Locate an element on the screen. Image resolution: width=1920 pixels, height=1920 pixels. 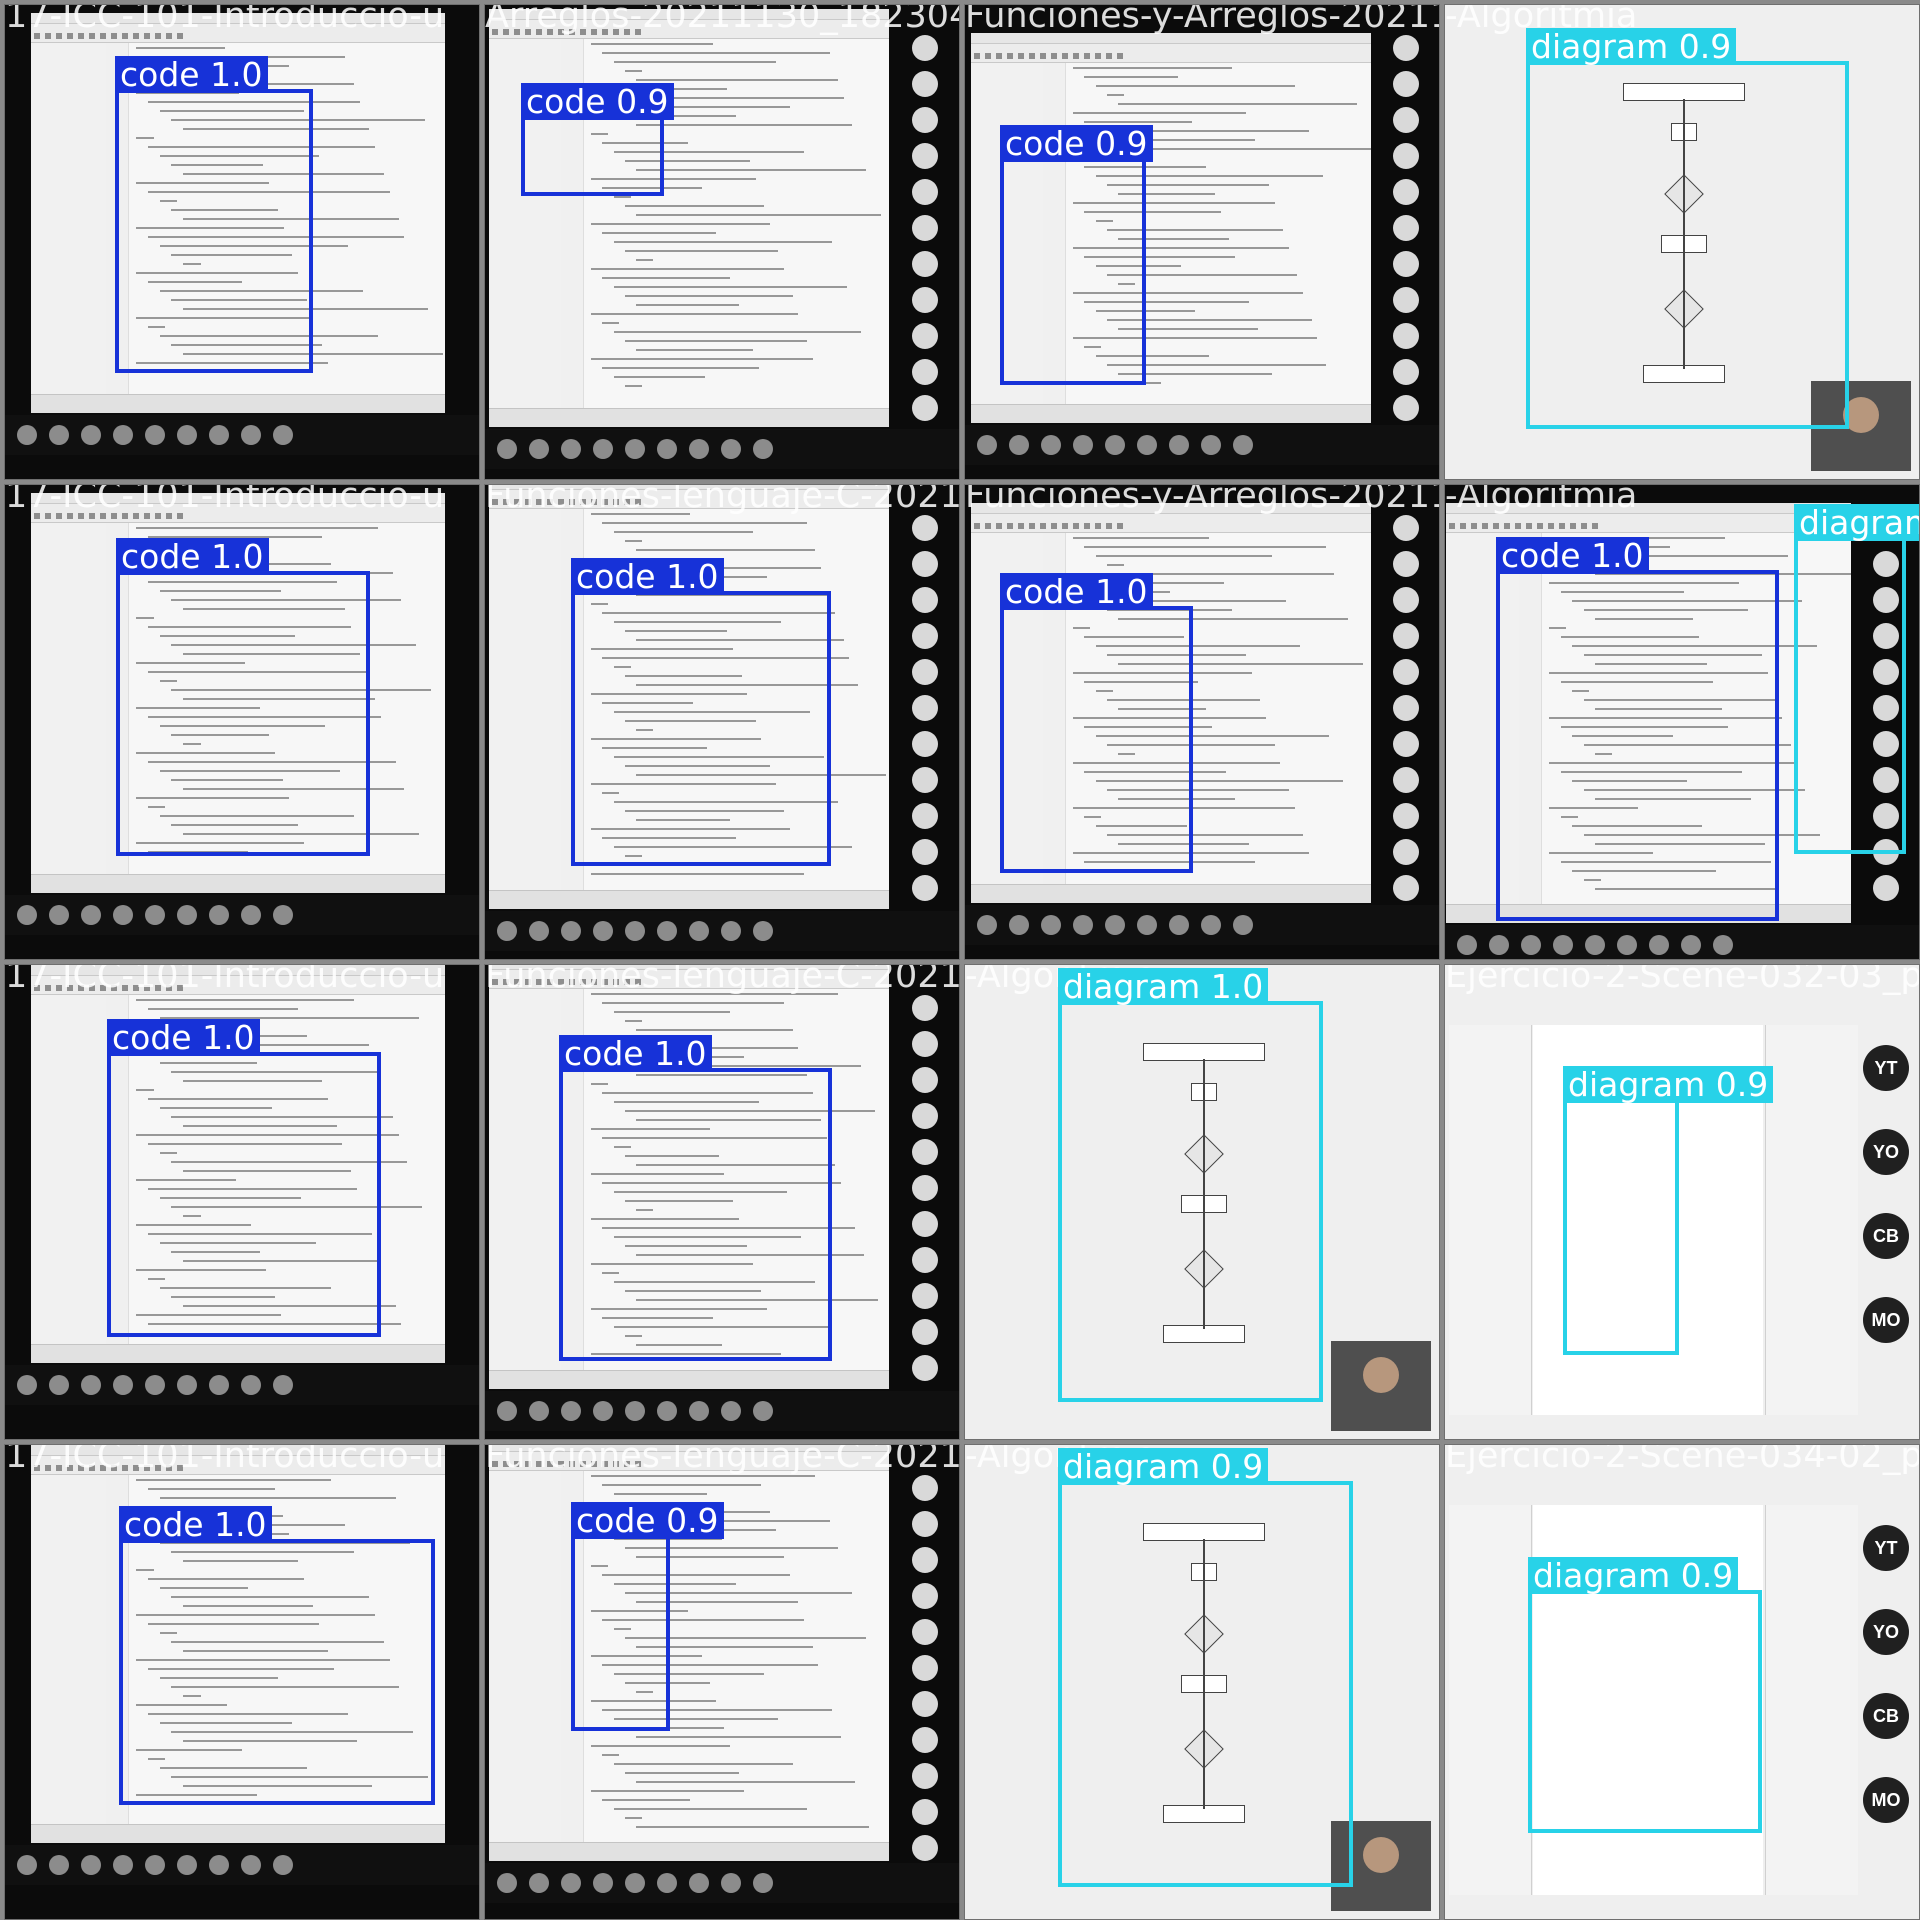
detection-label: diagram 0.9 is located at coordinates (1163, 1466).